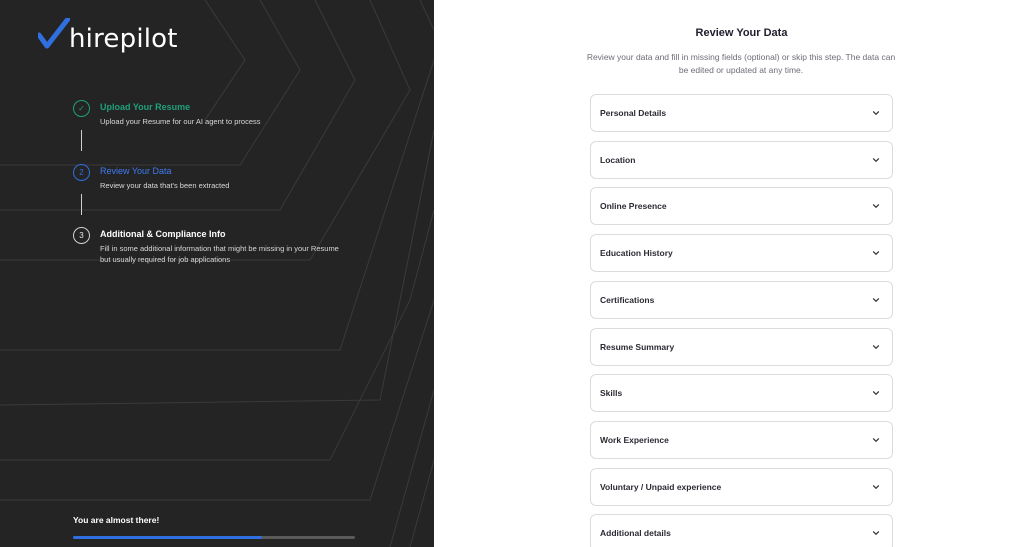 This screenshot has height=547, width=1024. What do you see at coordinates (741, 300) in the screenshot?
I see `accordion-certifications: Certifications` at bounding box center [741, 300].